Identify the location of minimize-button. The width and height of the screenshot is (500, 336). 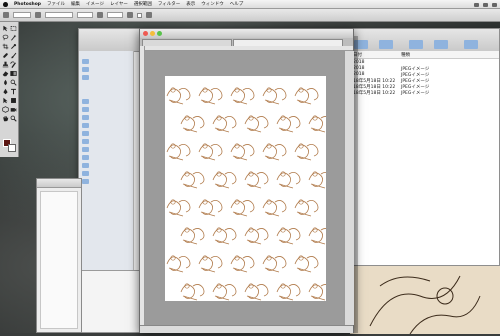
(152, 33).